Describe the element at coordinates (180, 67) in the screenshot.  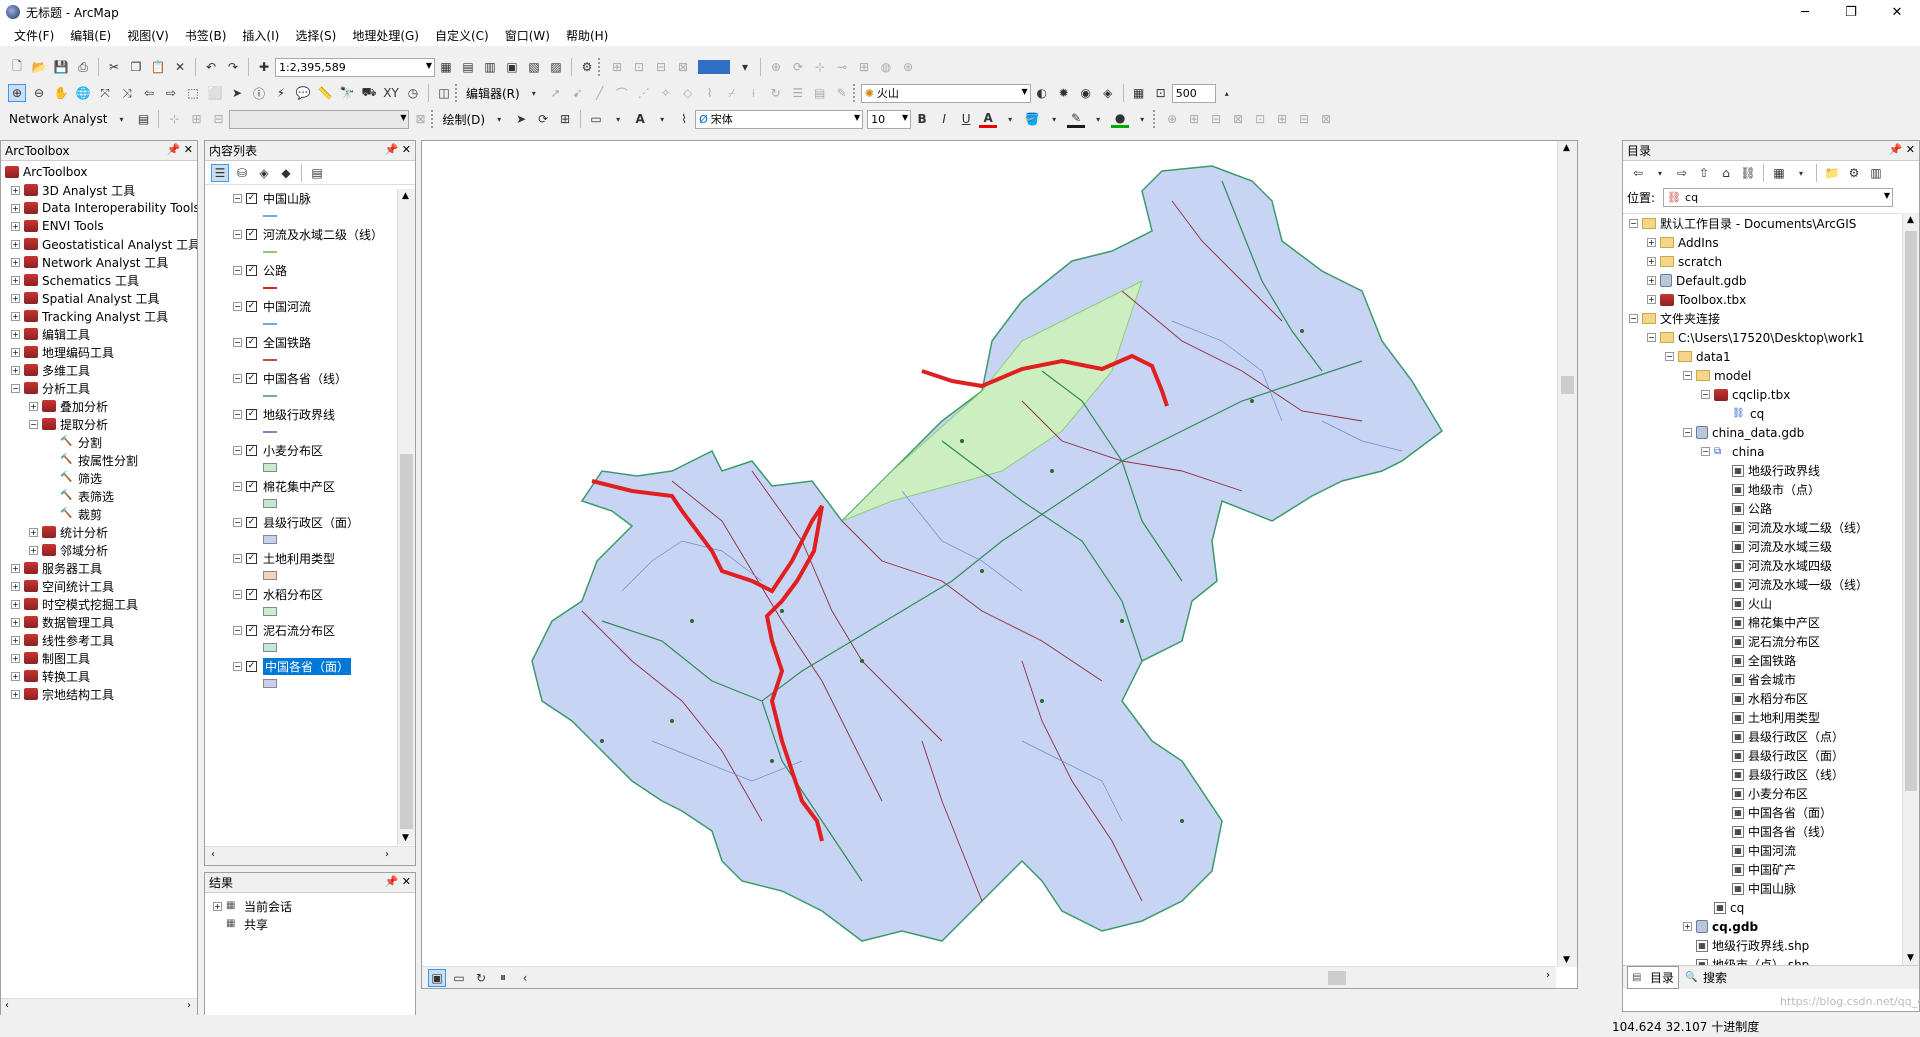
I see `delete-icon: ✕` at that location.